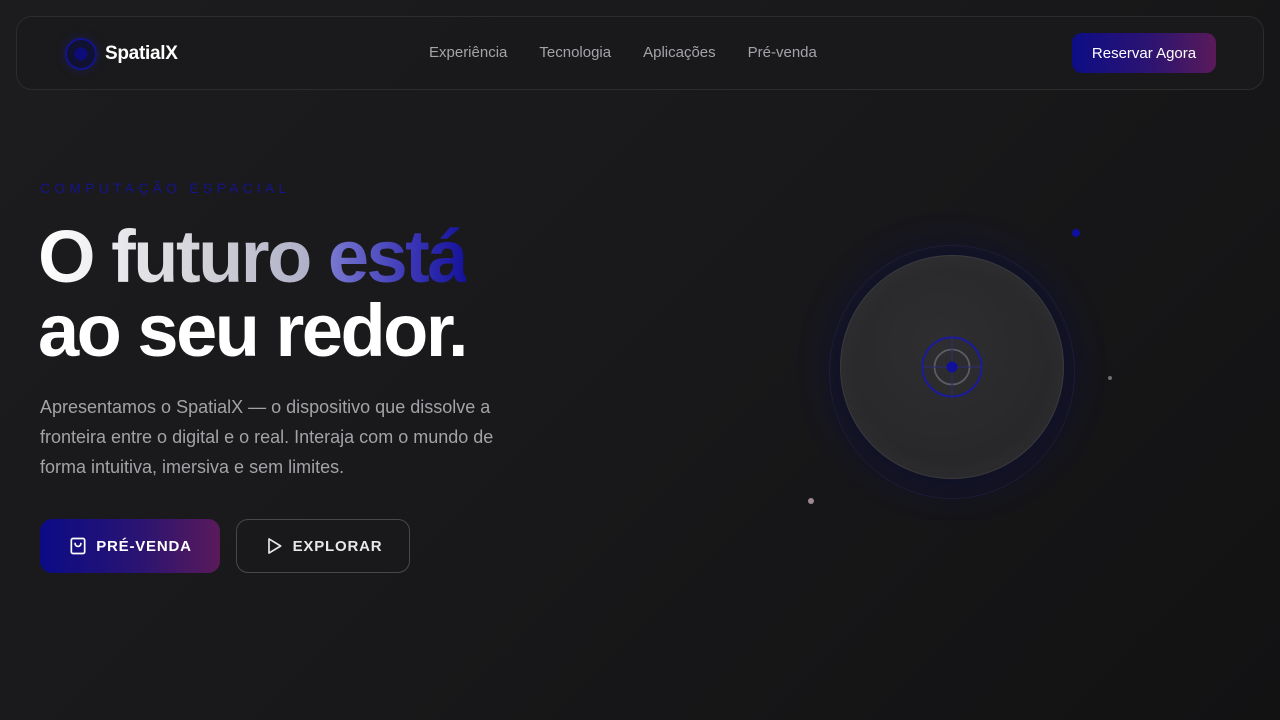 The width and height of the screenshot is (1280, 720). What do you see at coordinates (81, 54) in the screenshot?
I see `logo-ring-icon` at bounding box center [81, 54].